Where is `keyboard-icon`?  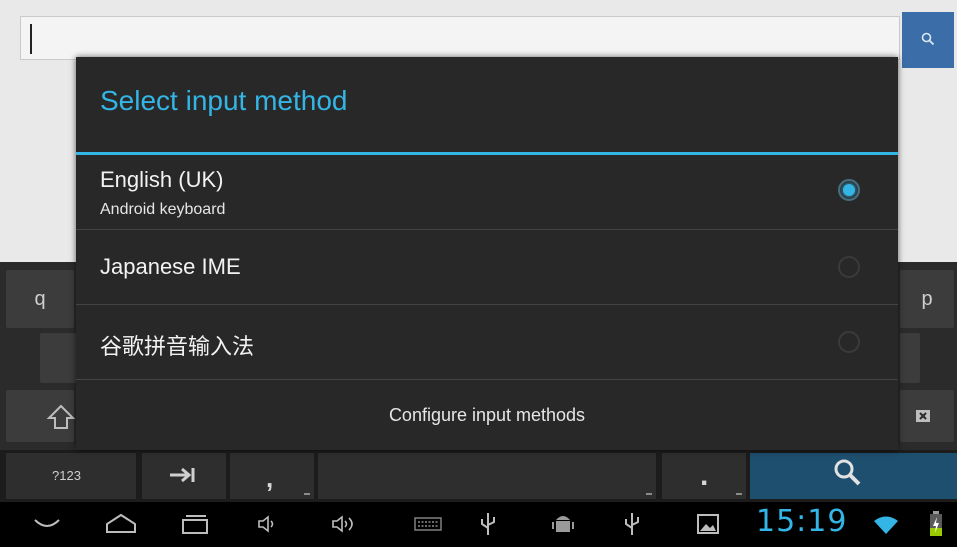
keyboard-icon is located at coordinates (428, 524).